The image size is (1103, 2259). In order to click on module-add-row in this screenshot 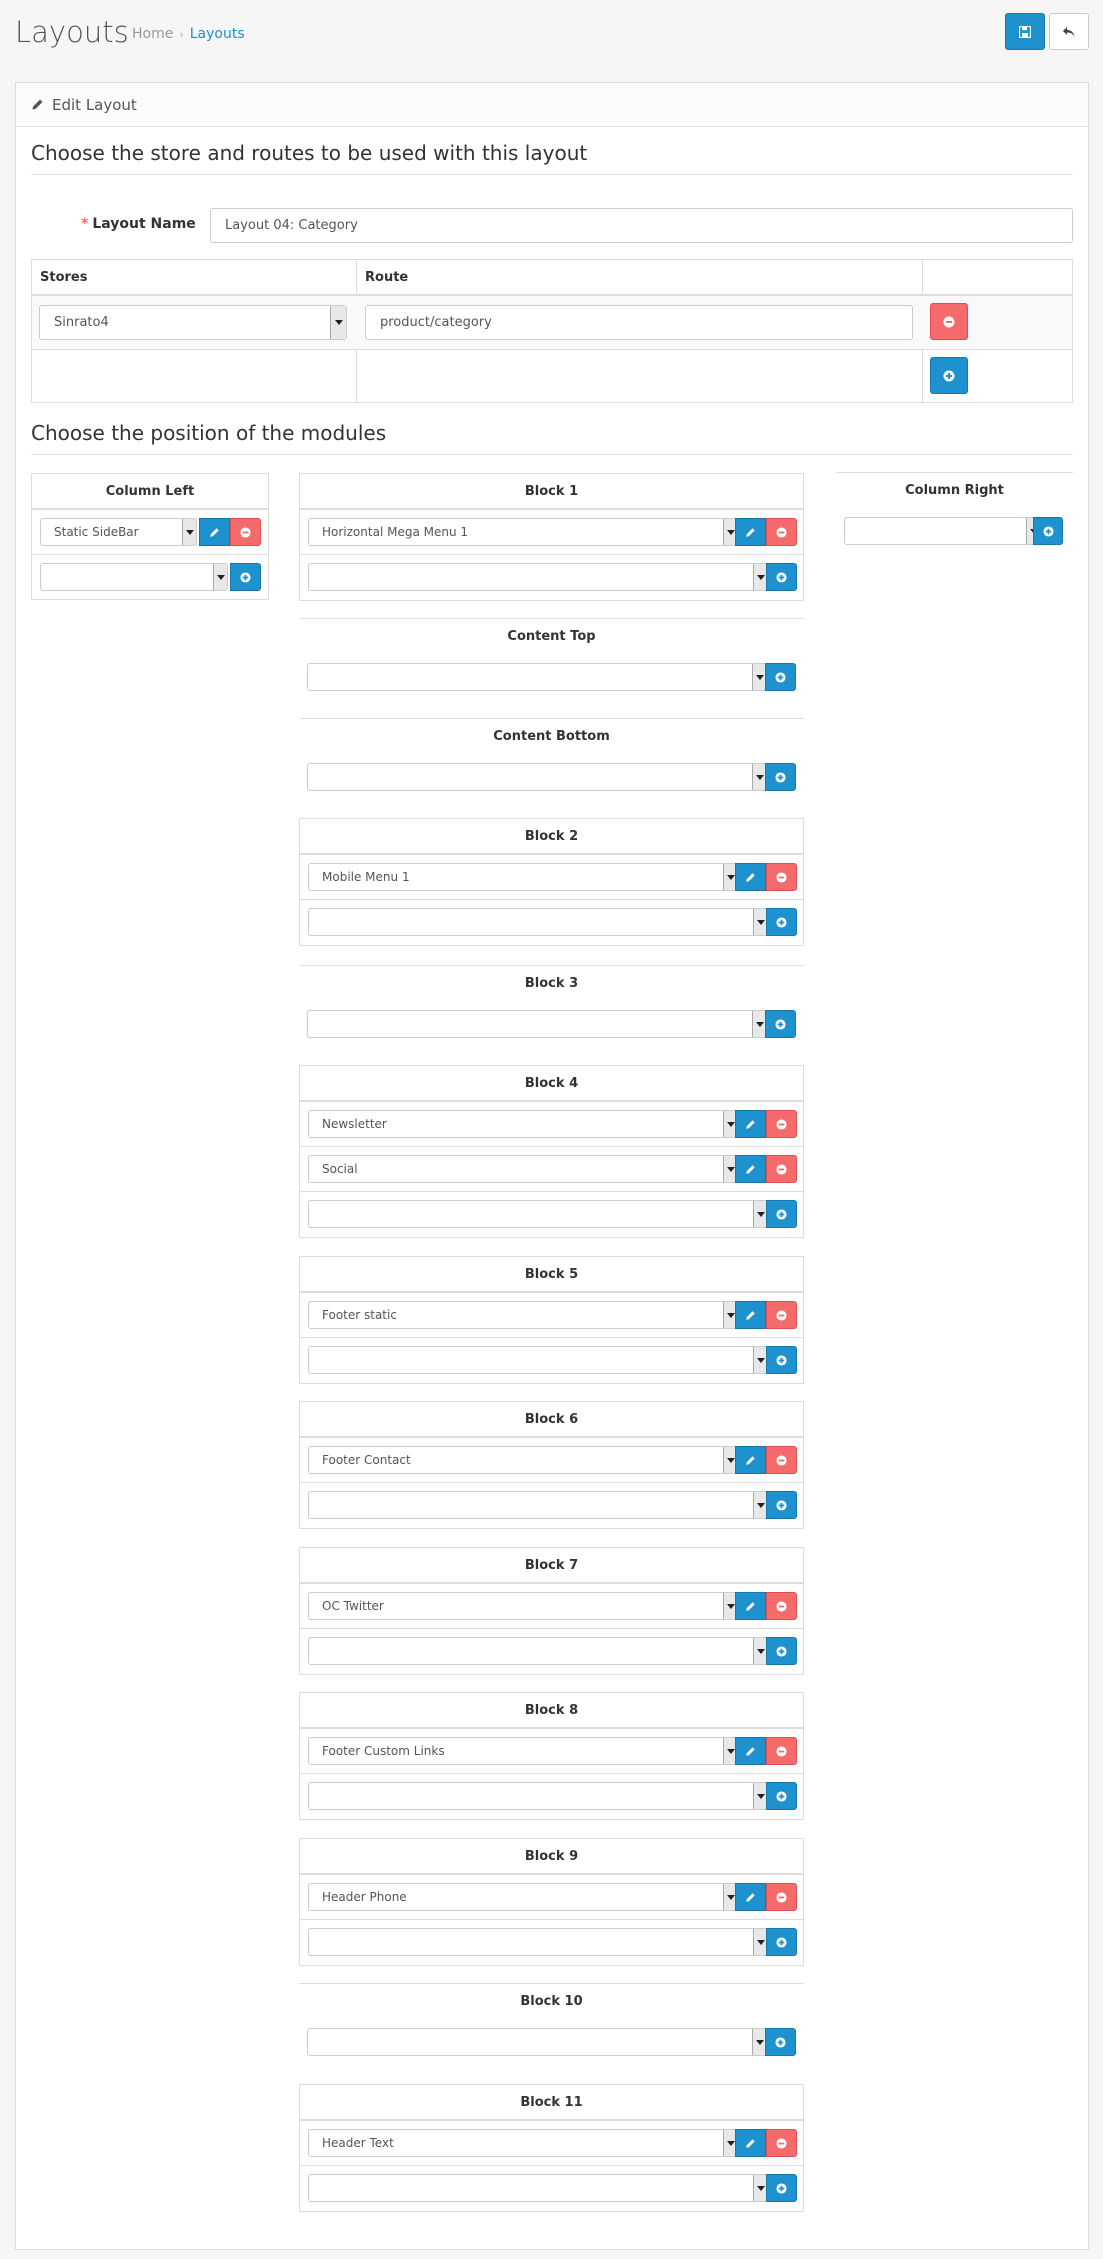, I will do `click(551, 577)`.